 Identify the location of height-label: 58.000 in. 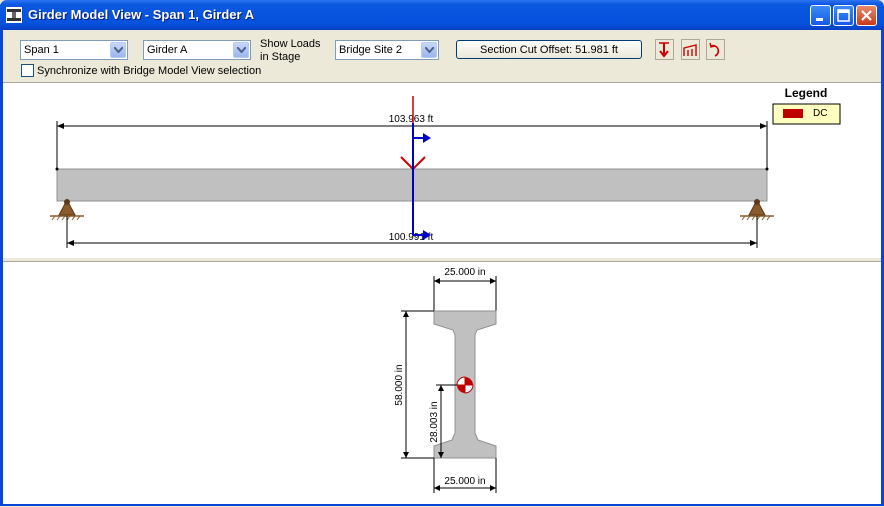
(399, 384).